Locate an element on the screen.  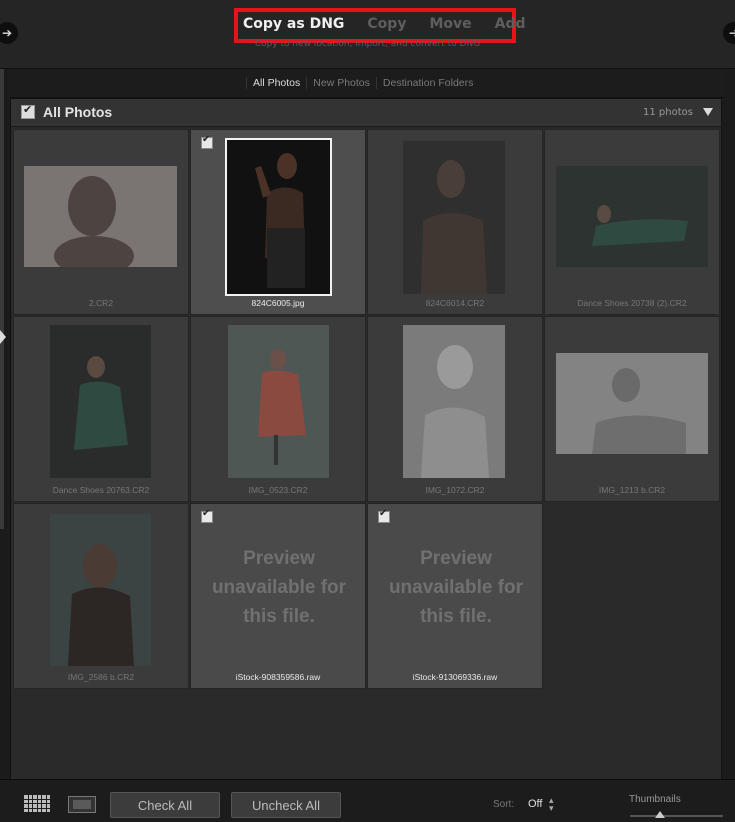
photo-cell: Dance Shoes 20763.CR2 is located at coordinates (101, 409).